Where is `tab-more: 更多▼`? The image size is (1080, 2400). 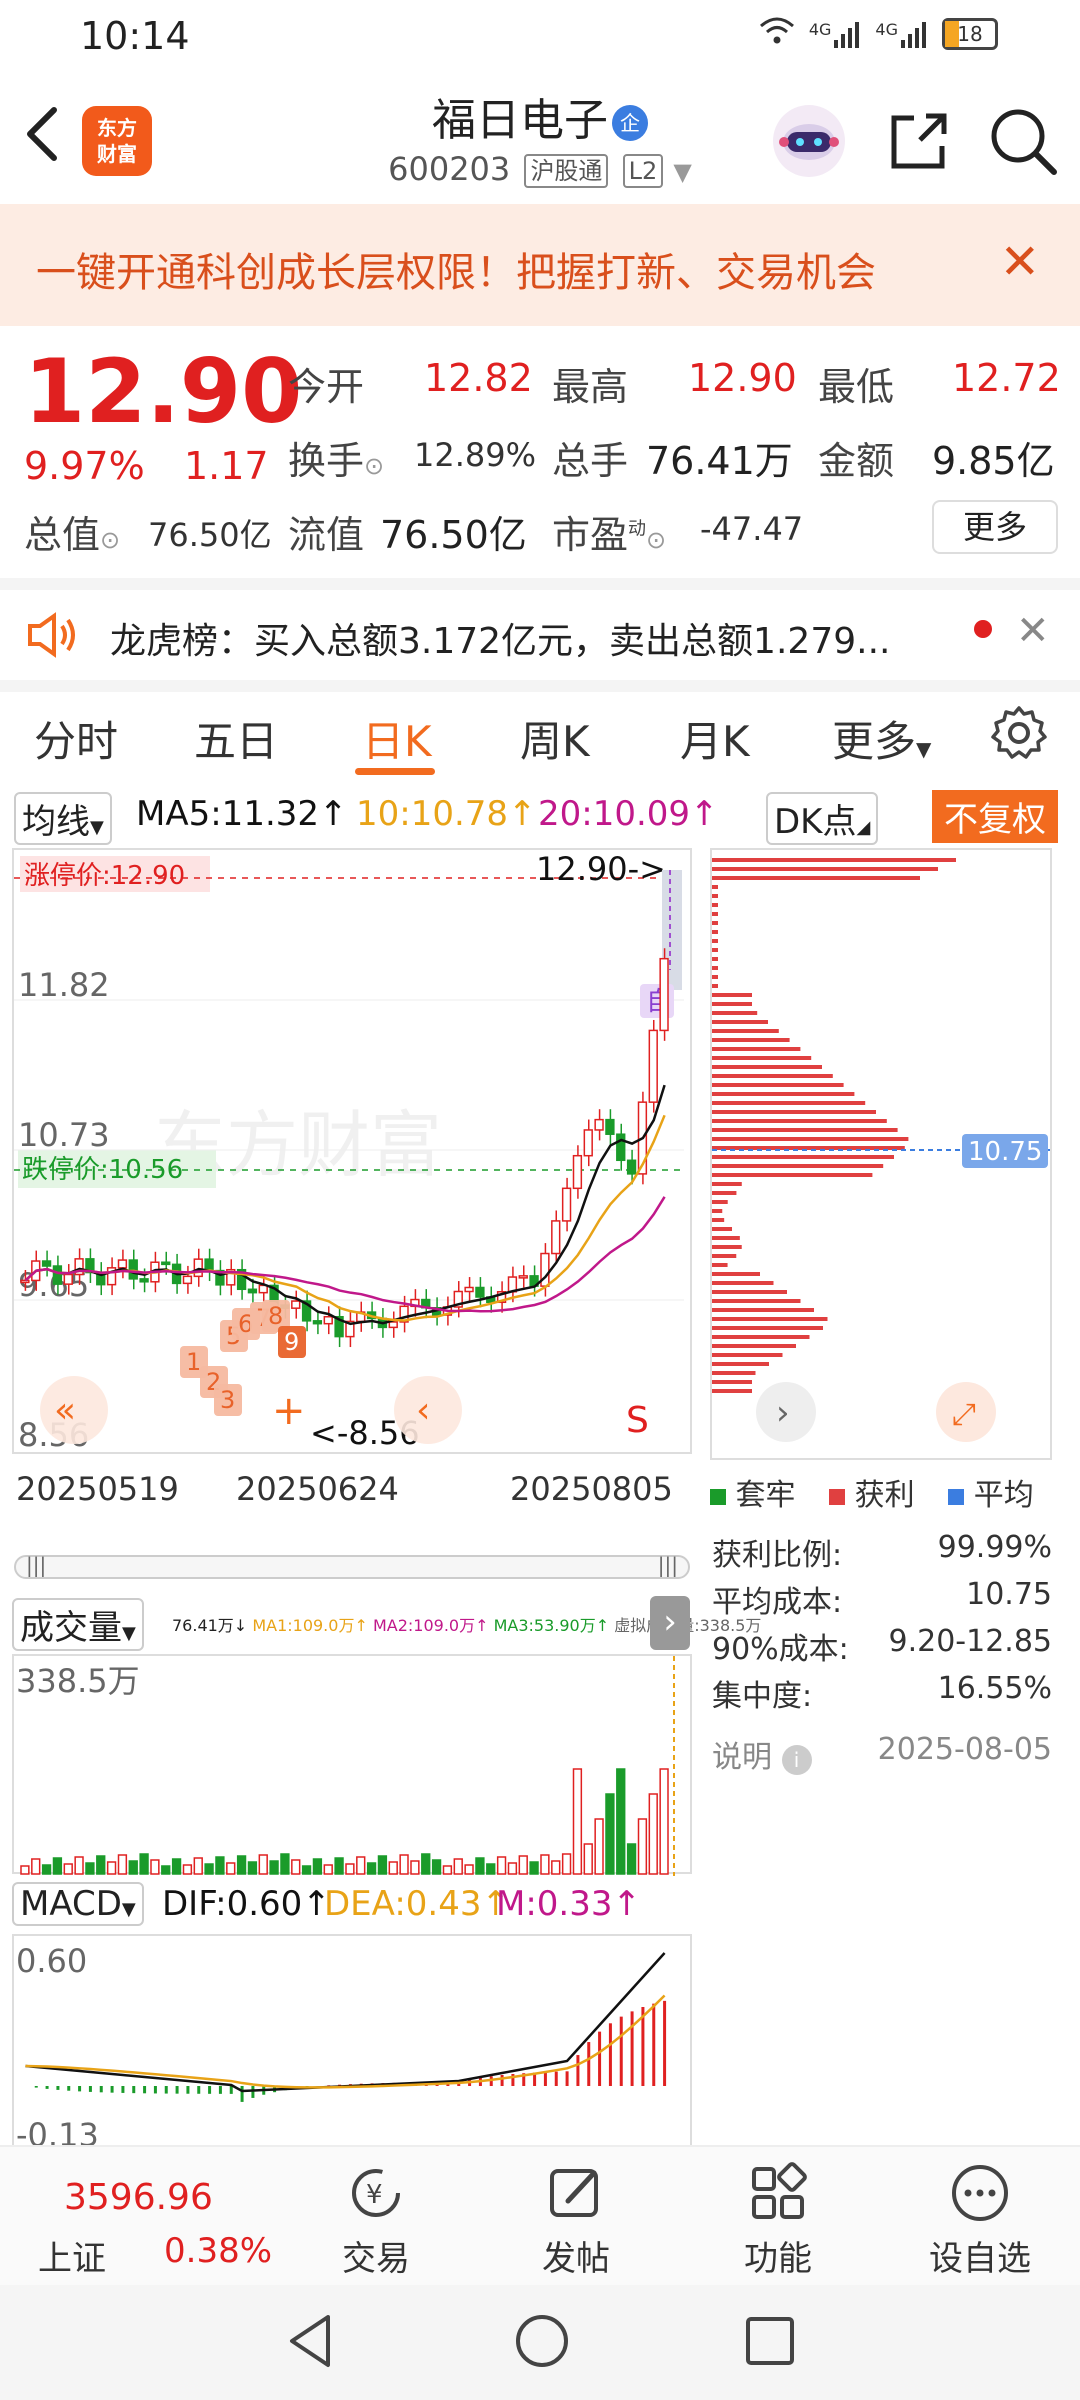 tab-more: 更多▼ is located at coordinates (881, 738).